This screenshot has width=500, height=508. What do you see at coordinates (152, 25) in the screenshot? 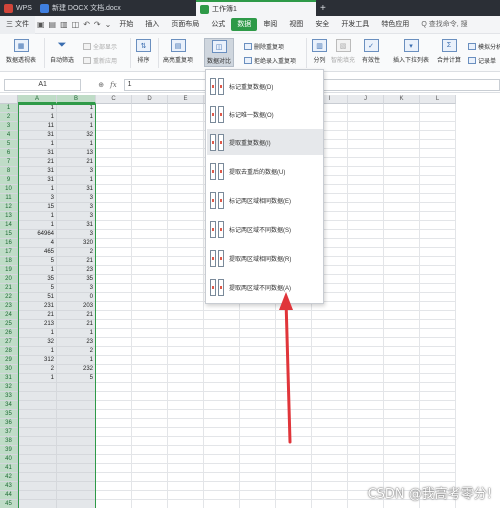
I see `menu-insert: 插入` at bounding box center [152, 25].